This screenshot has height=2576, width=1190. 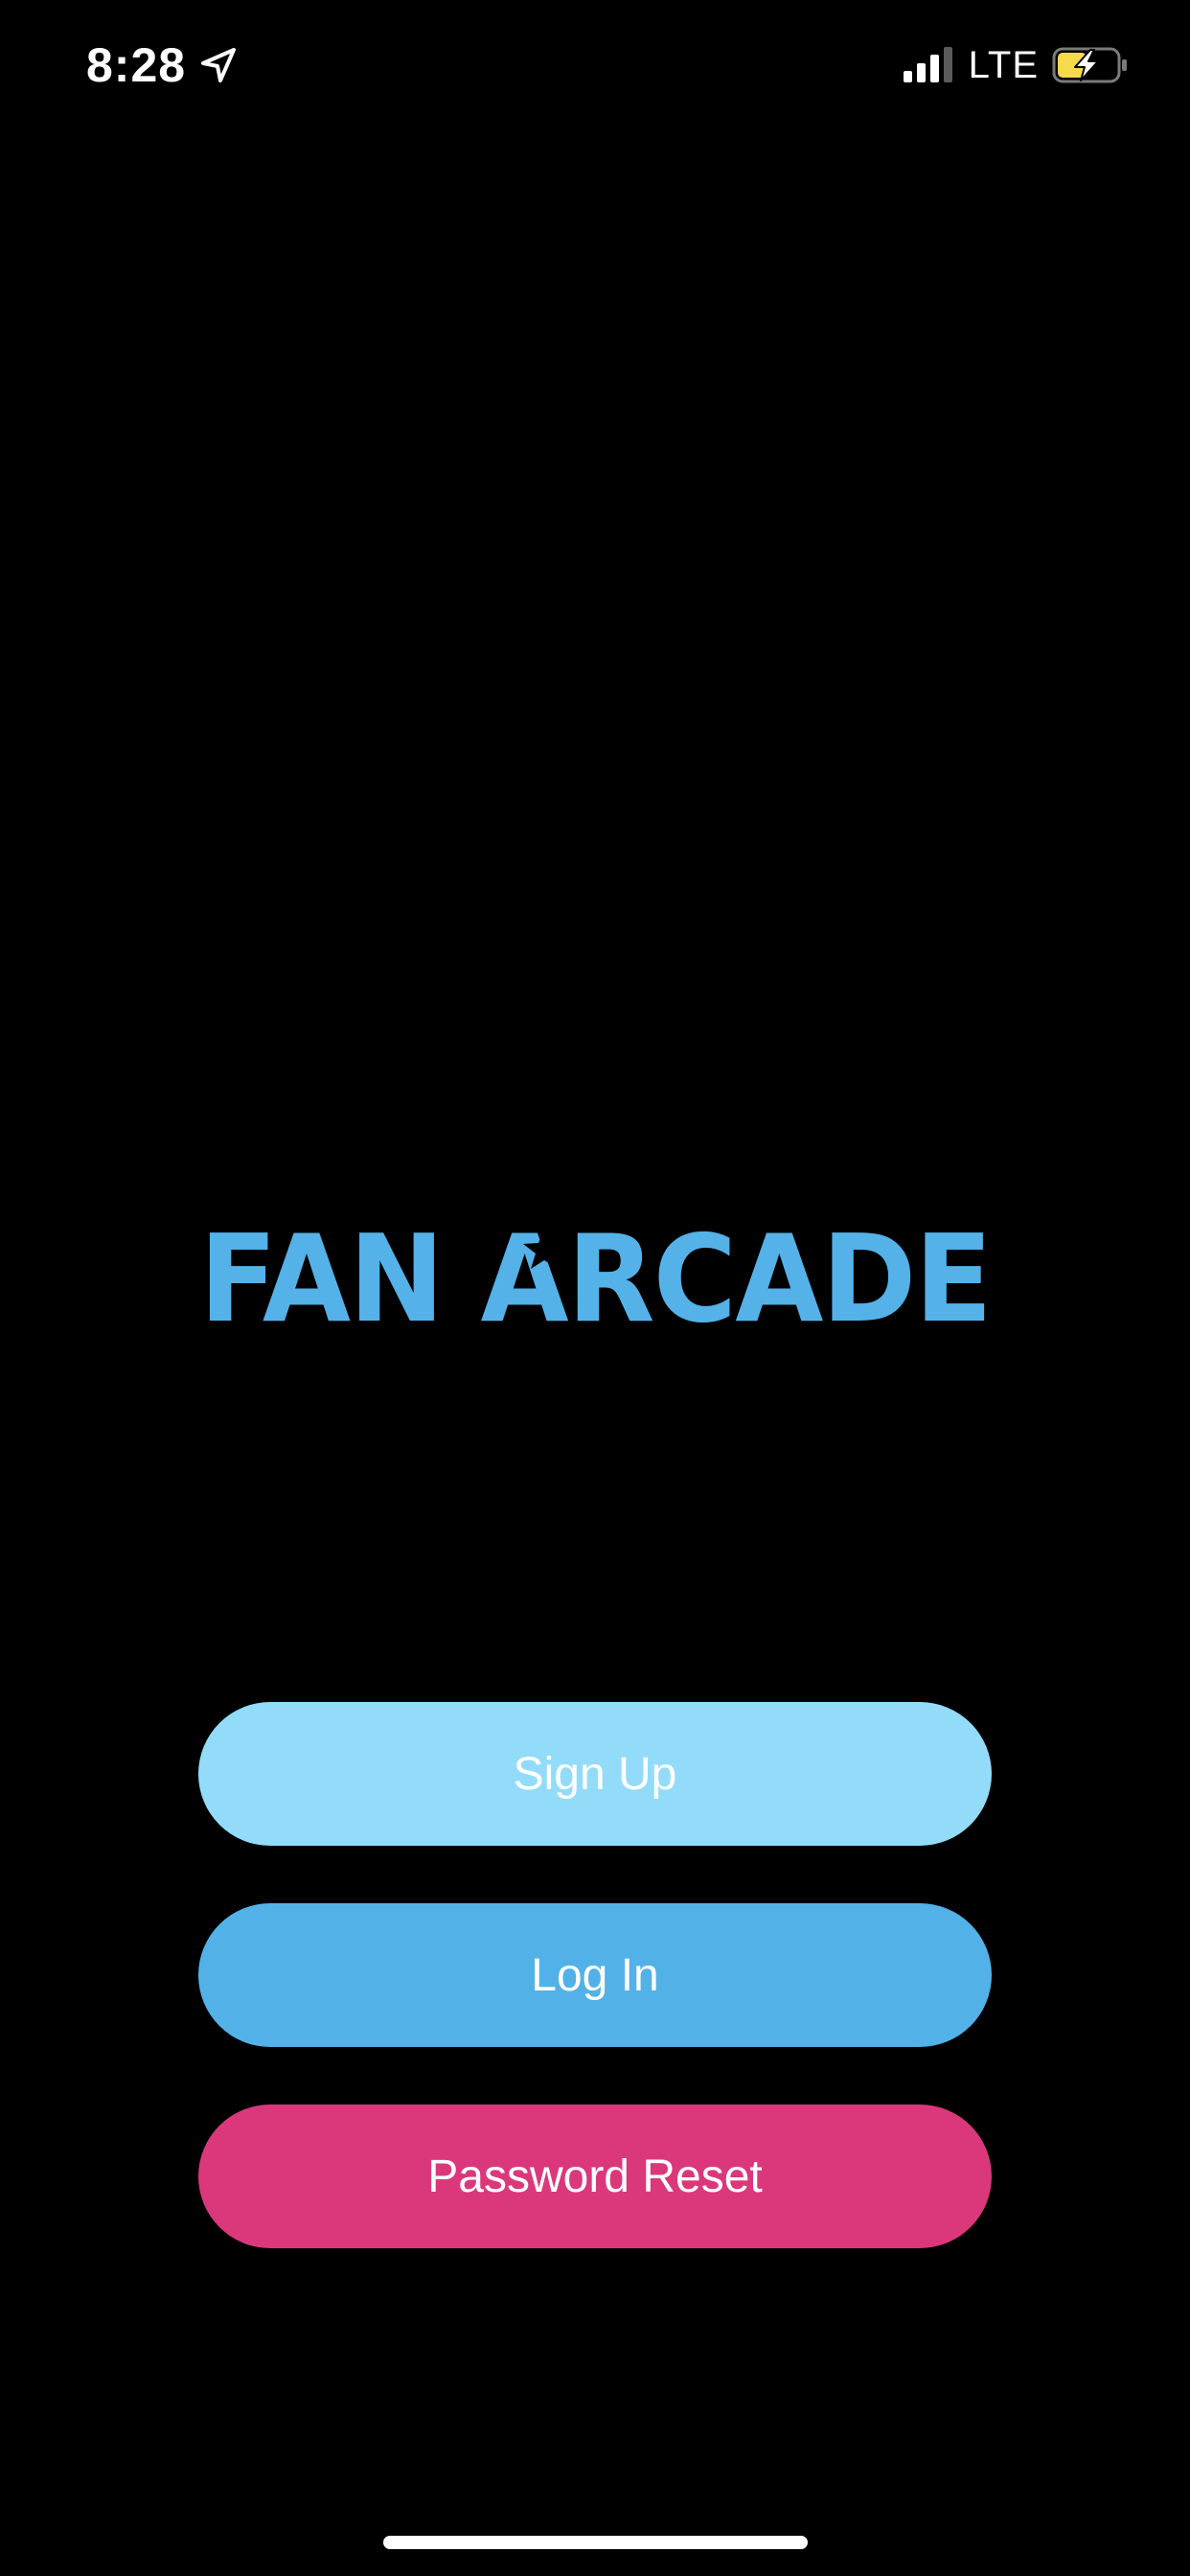 I want to click on auth-actions: Sign Up Log In Password Reset, so click(x=595, y=1975).